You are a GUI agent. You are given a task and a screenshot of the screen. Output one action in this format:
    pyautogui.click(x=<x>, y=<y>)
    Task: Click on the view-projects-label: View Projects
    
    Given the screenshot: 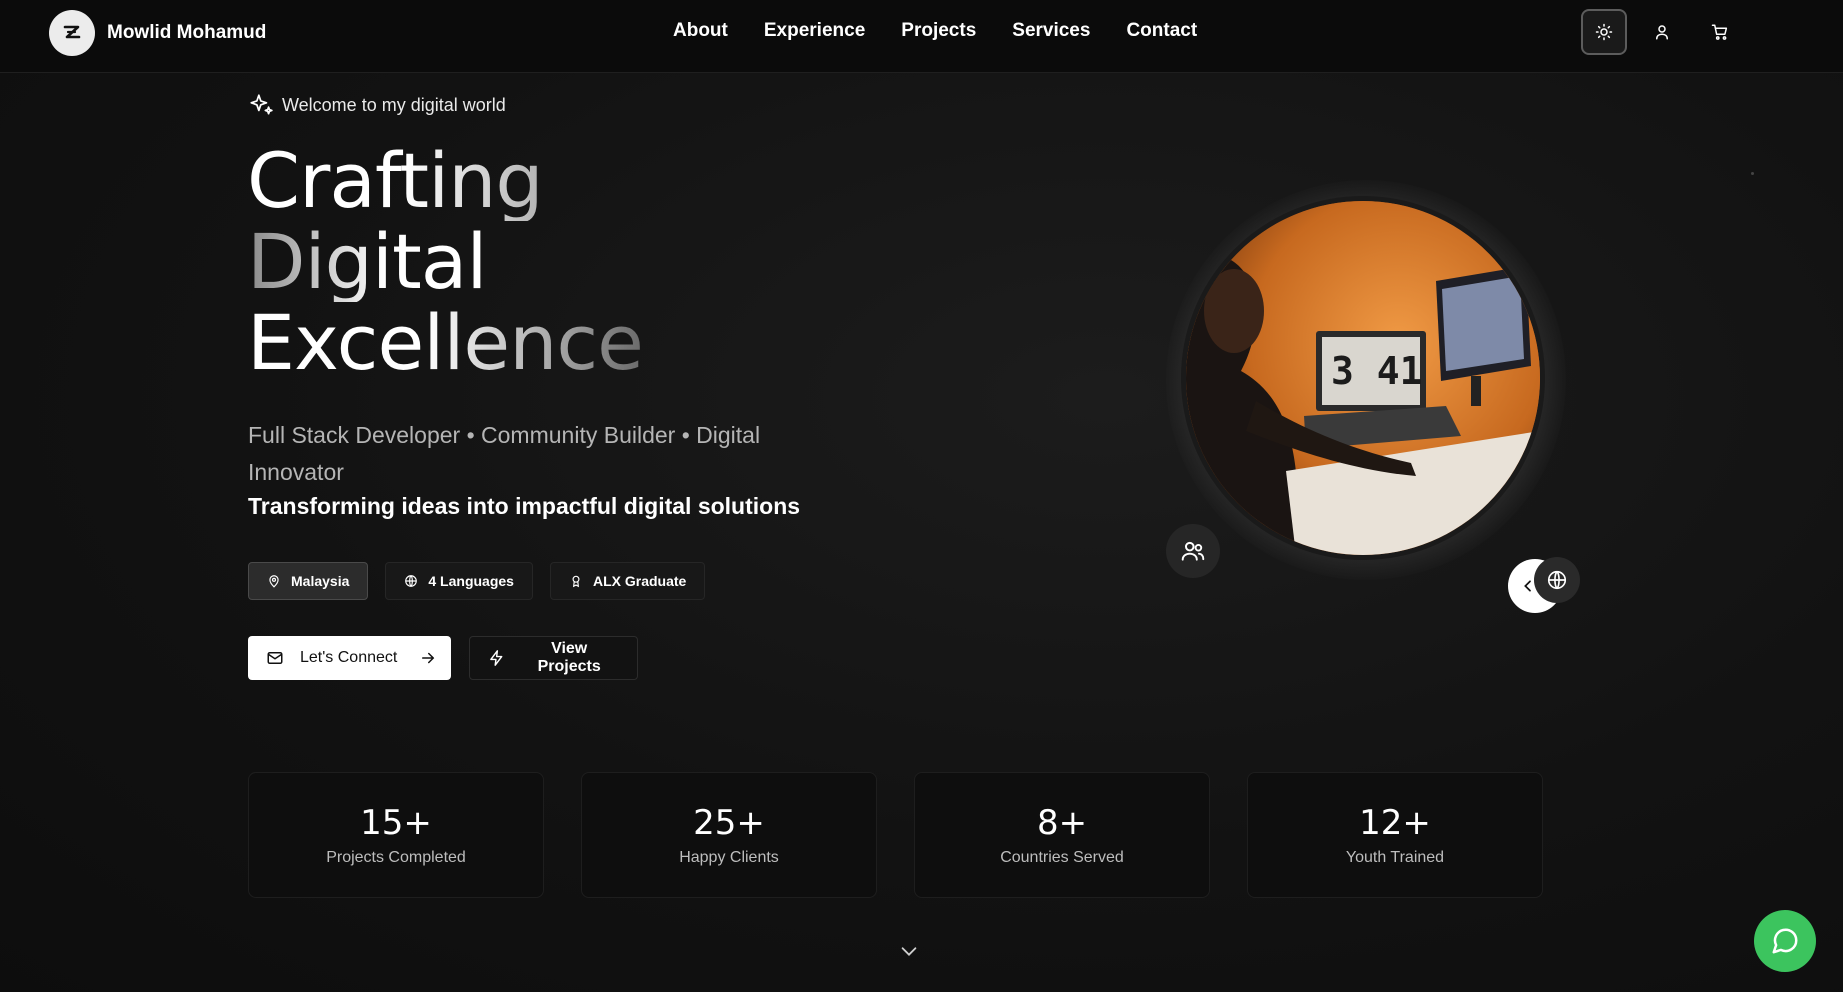 What is the action you would take?
    pyautogui.click(x=569, y=657)
    